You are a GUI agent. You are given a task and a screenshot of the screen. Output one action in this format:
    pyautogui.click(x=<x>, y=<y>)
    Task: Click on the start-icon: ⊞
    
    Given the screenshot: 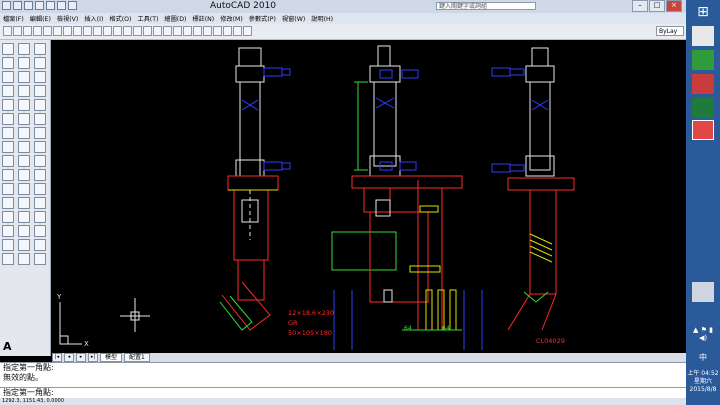 What is the action you would take?
    pyautogui.click(x=703, y=14)
    